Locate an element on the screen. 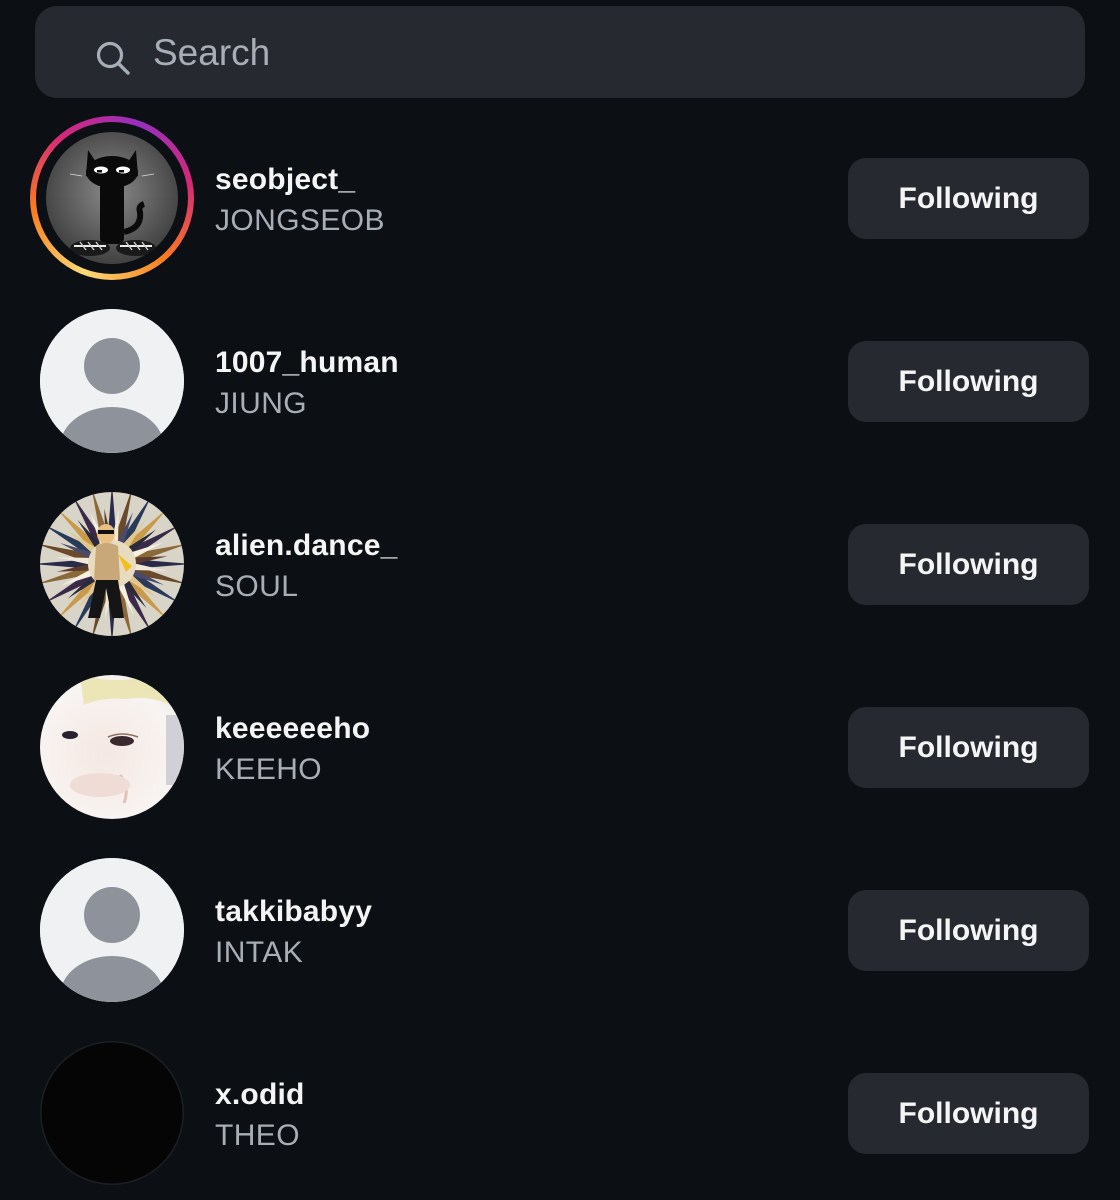  face-closeup-avatar-image is located at coordinates (112, 747).